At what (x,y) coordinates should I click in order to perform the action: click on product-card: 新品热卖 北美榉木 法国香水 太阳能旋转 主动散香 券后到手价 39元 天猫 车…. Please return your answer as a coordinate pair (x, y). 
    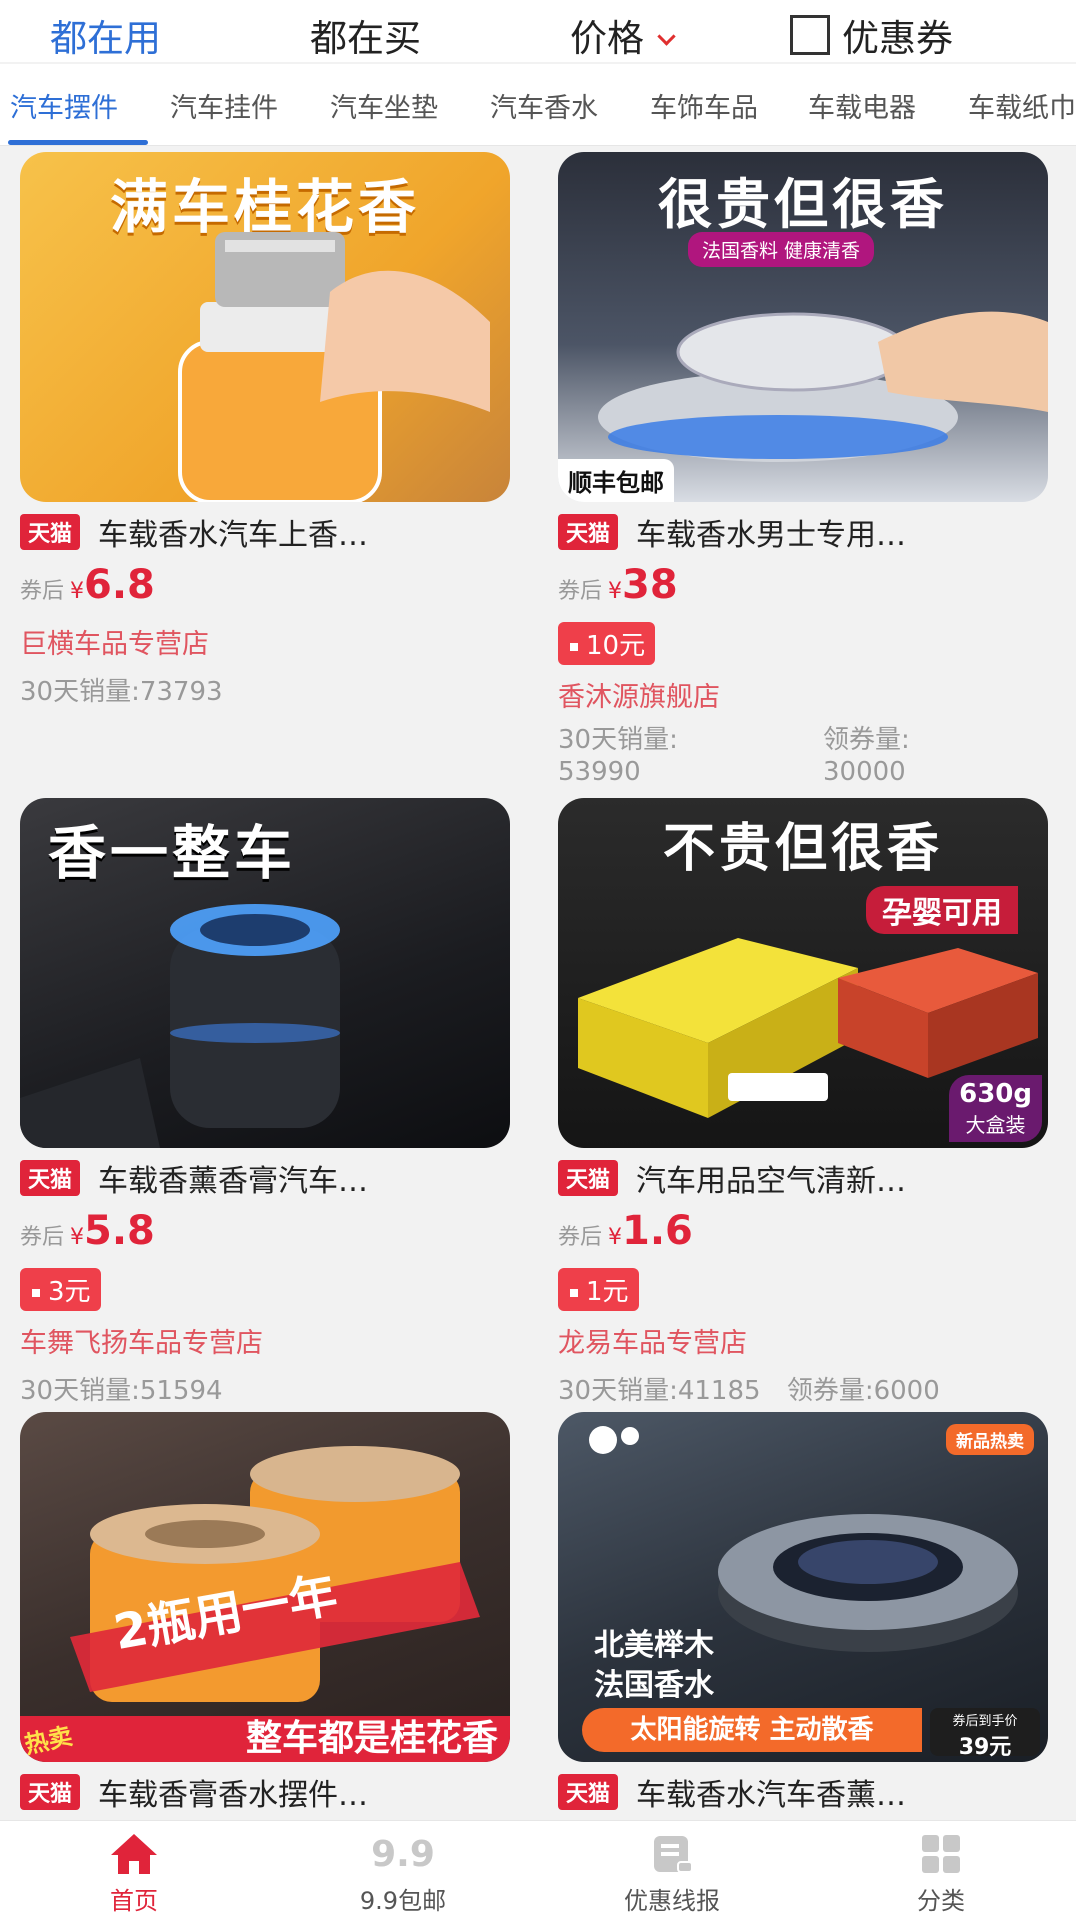
    Looking at the image, I should click on (803, 1613).